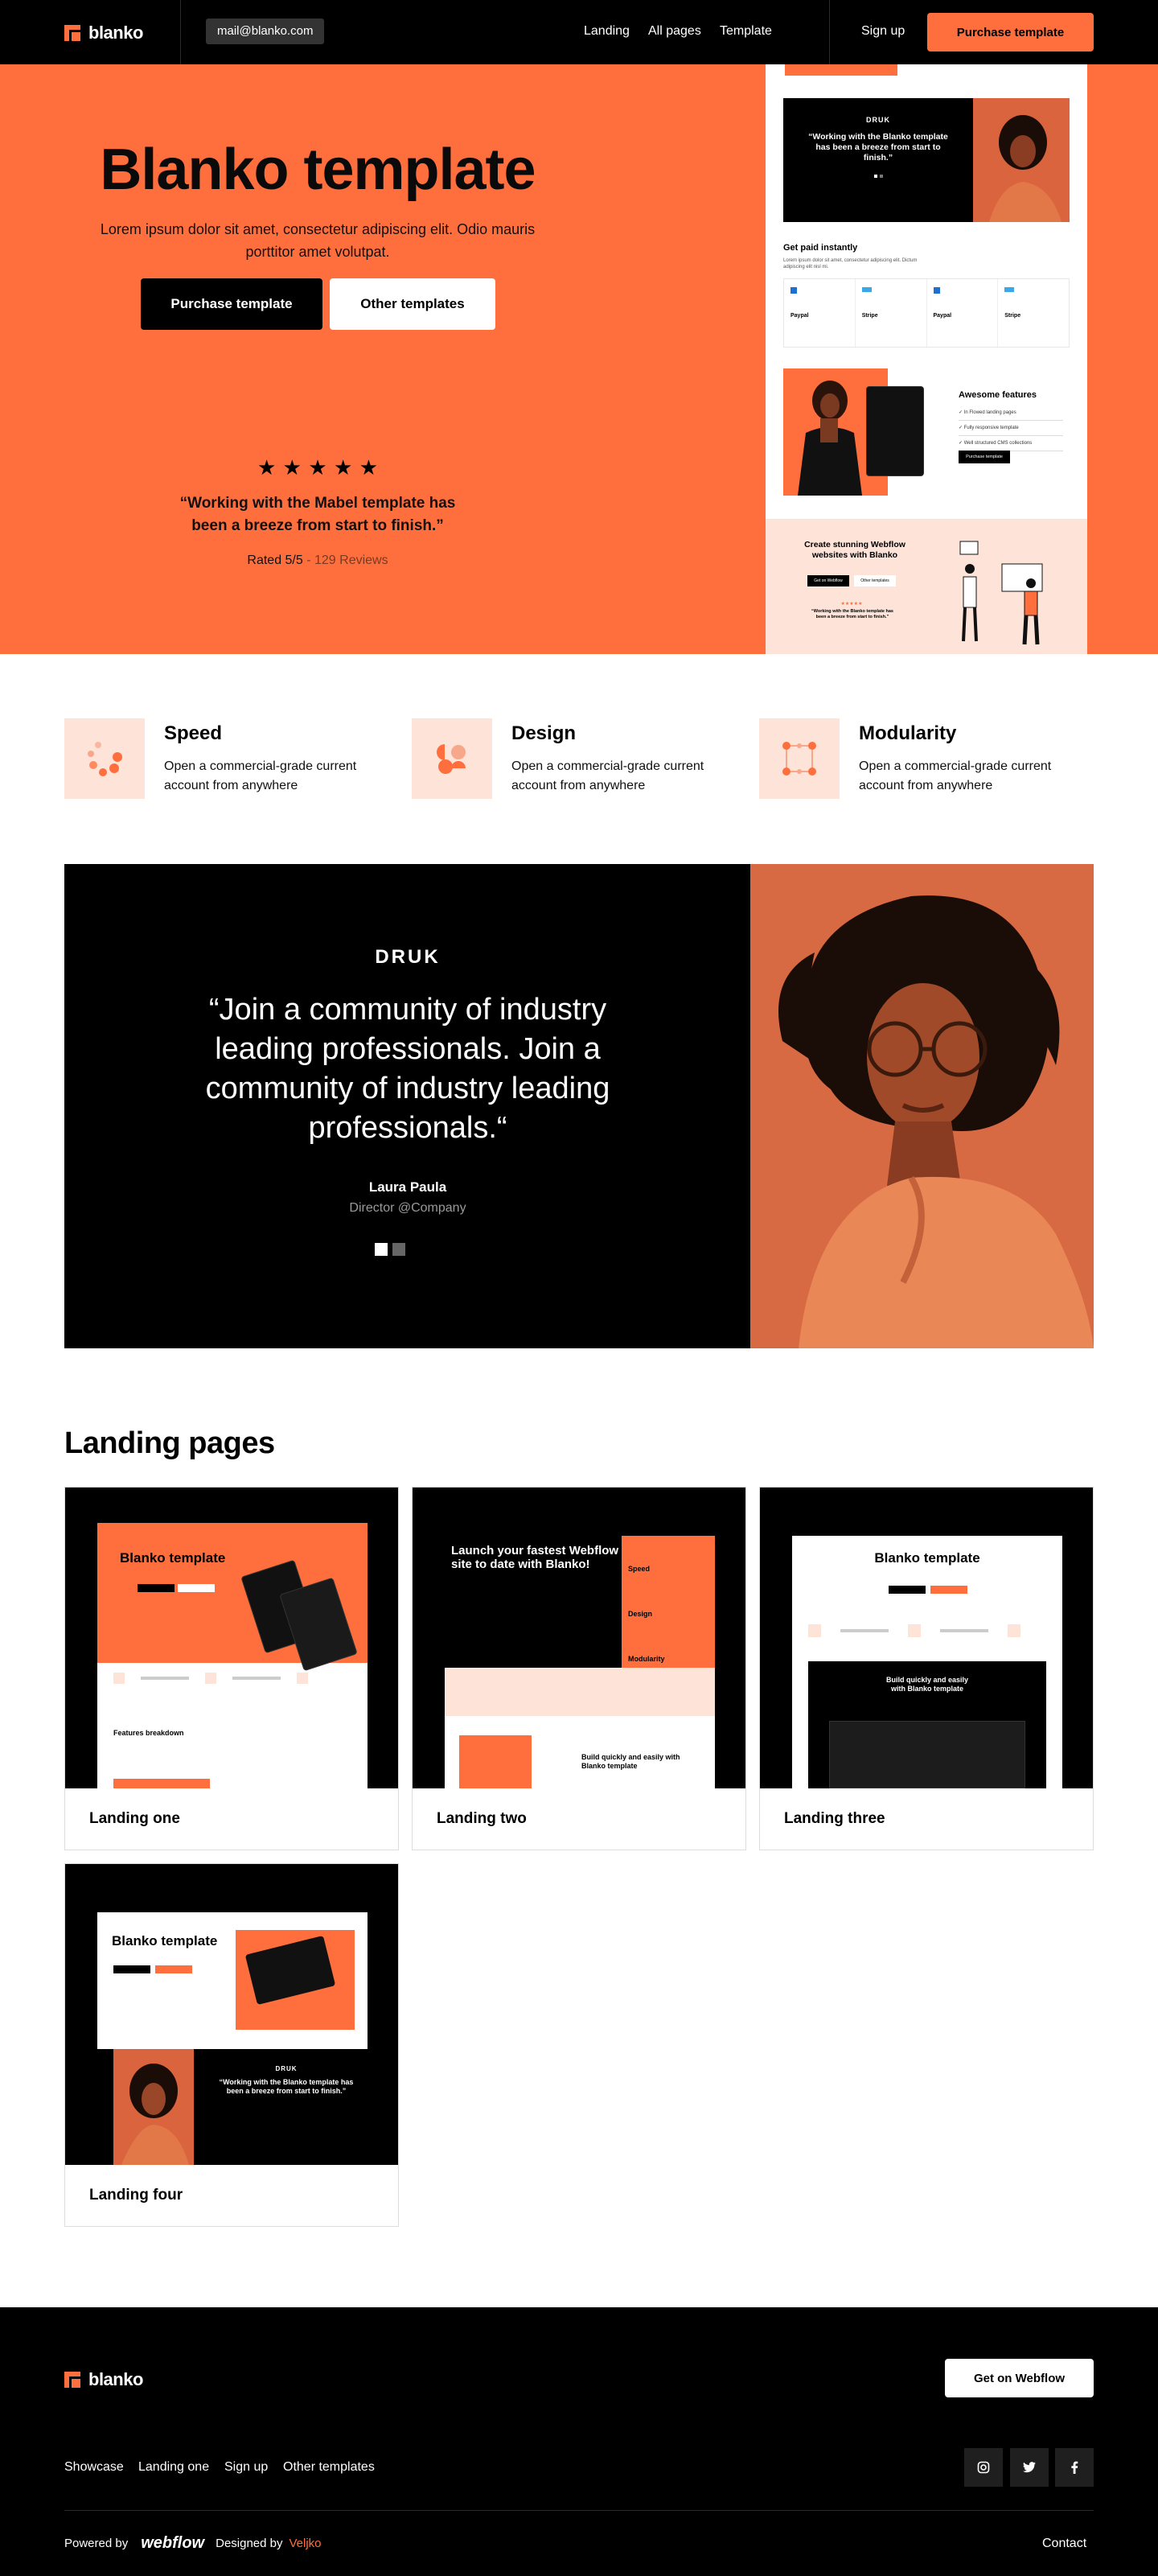 This screenshot has width=1158, height=2576. What do you see at coordinates (1019, 2378) in the screenshot?
I see `footer-webflow-button: Get on Webflow` at bounding box center [1019, 2378].